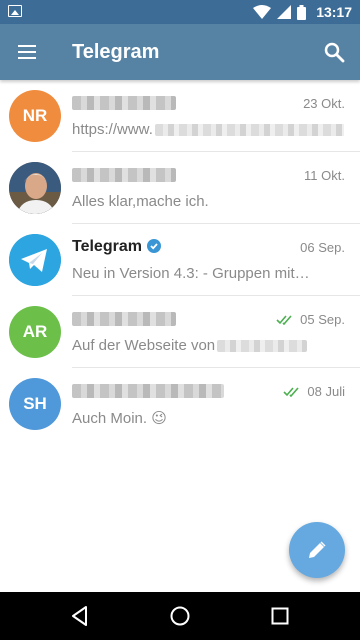 The height and width of the screenshot is (640, 360). I want to click on chat-row: NR 23 Okt. https://www., so click(180, 116).